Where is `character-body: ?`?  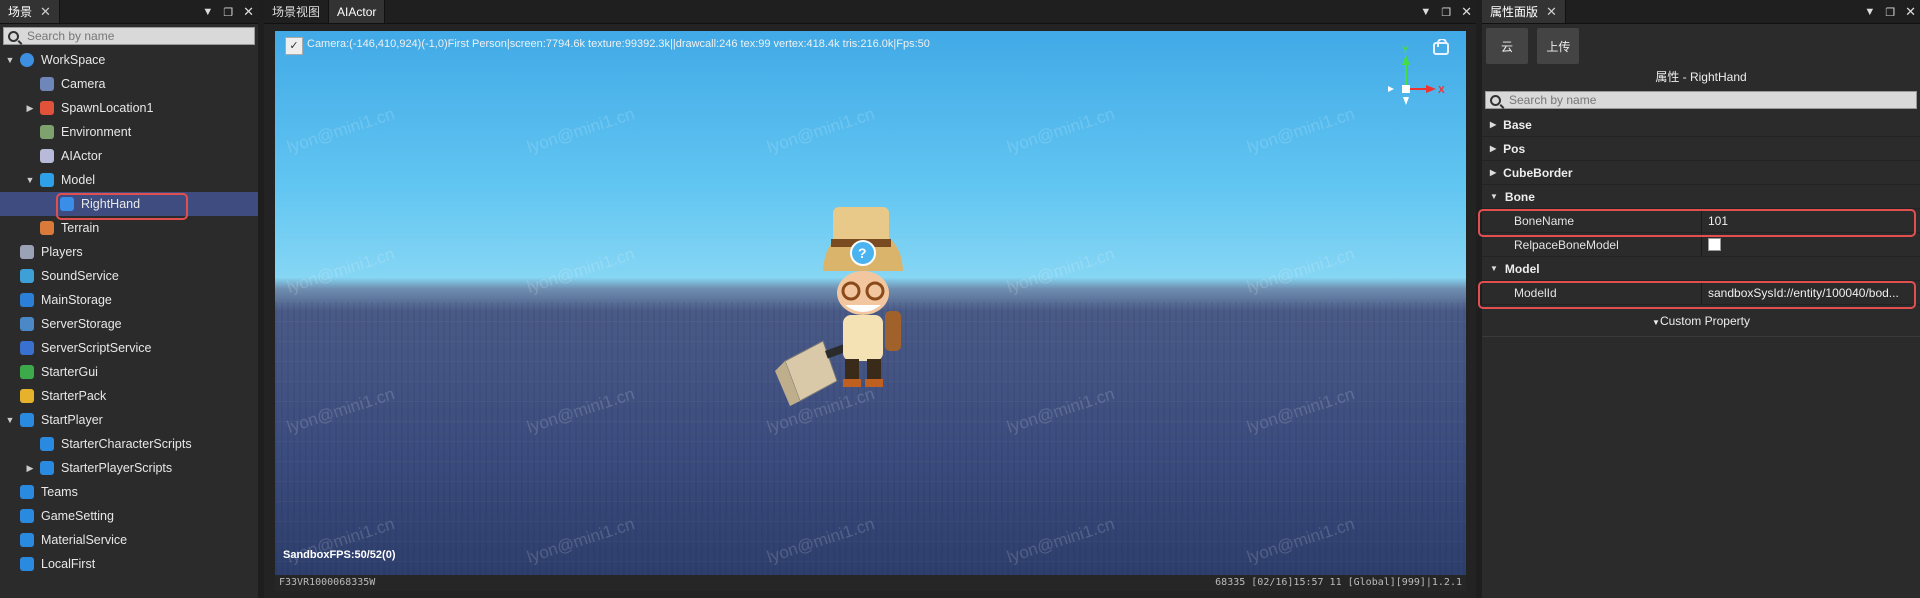
character-body: ? is located at coordinates (863, 297).